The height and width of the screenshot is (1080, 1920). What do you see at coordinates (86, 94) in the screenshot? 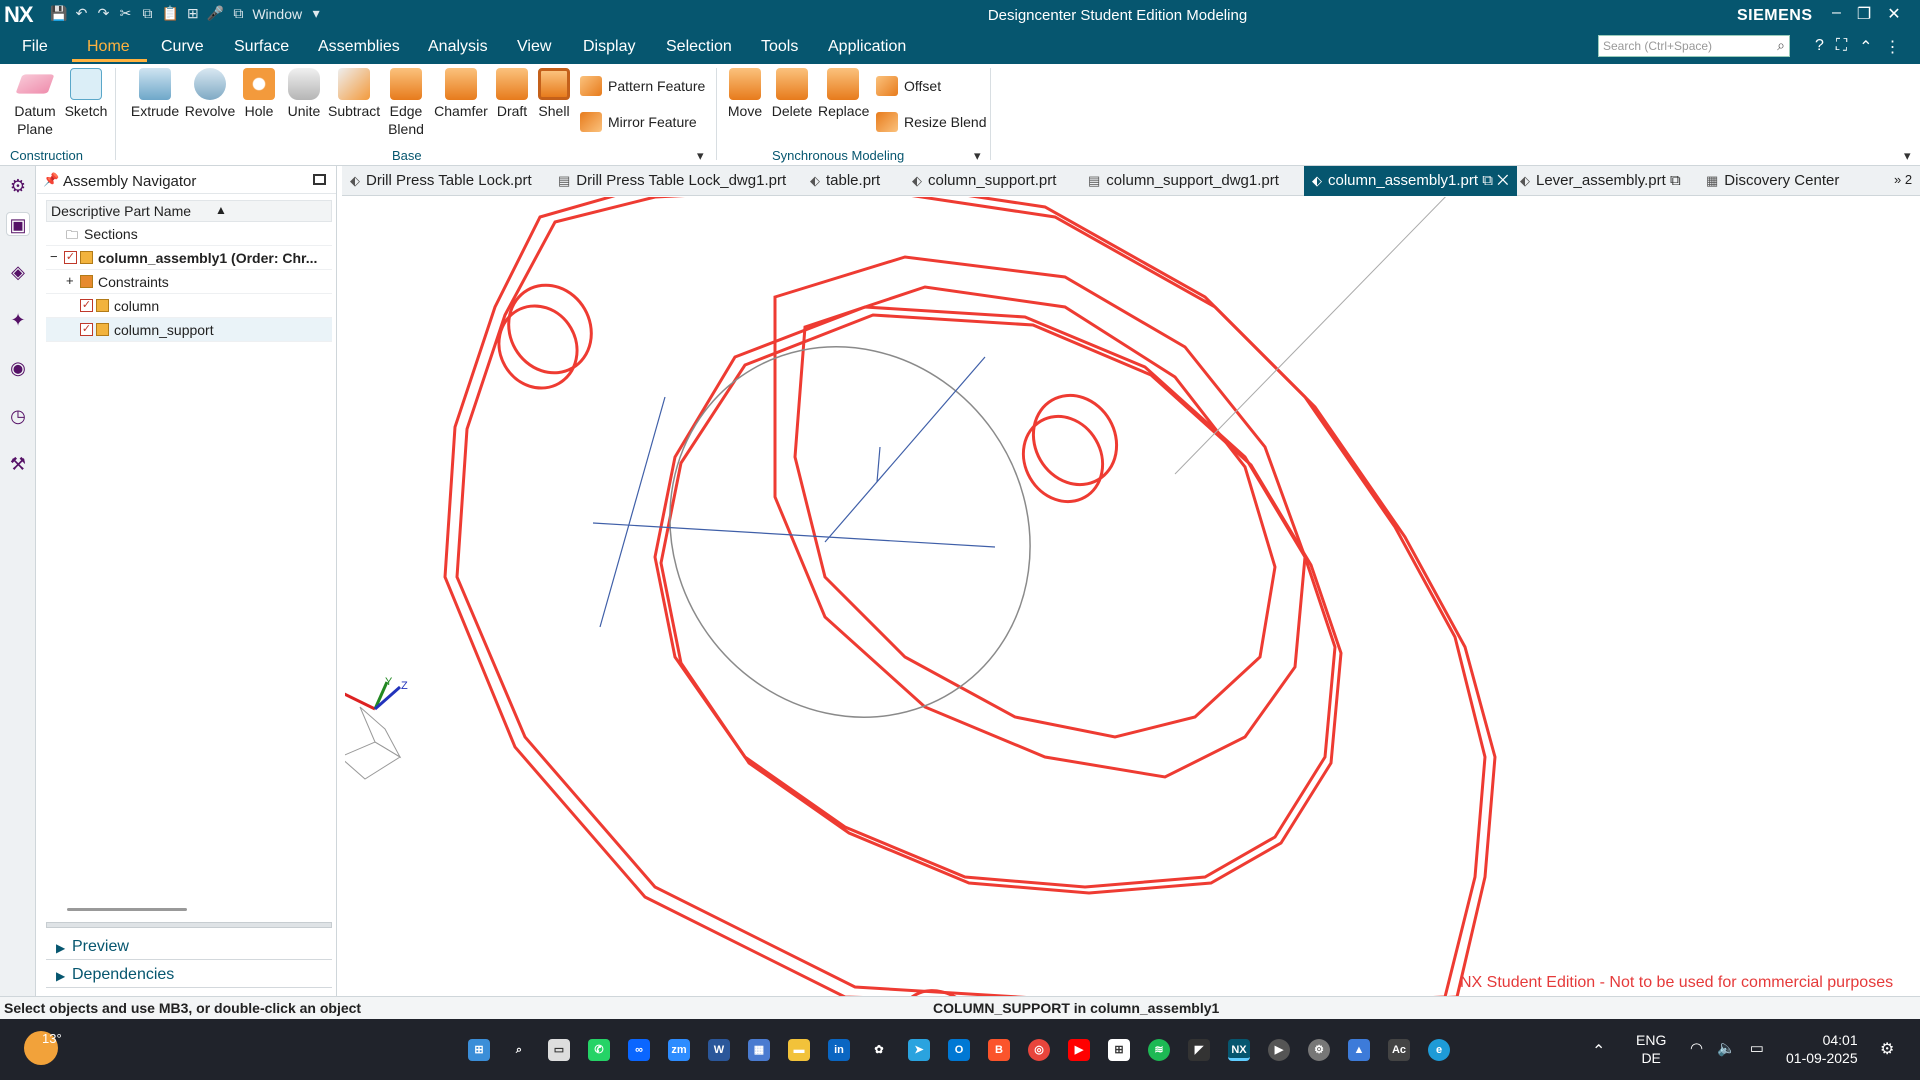
I see `sketch-button: Sketch` at bounding box center [86, 94].